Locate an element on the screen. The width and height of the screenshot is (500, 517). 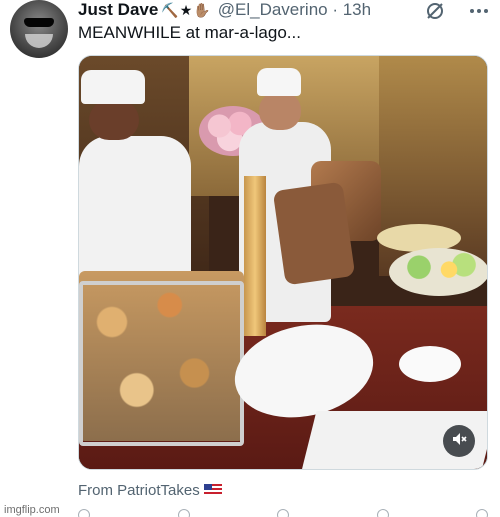
retweet-button is located at coordinates (183, 512).